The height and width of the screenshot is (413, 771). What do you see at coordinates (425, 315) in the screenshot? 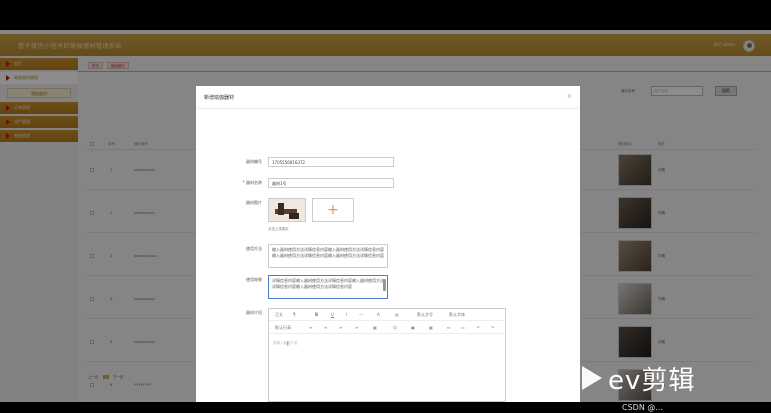
I see `font-size-dropdown: 默认字号` at bounding box center [425, 315].